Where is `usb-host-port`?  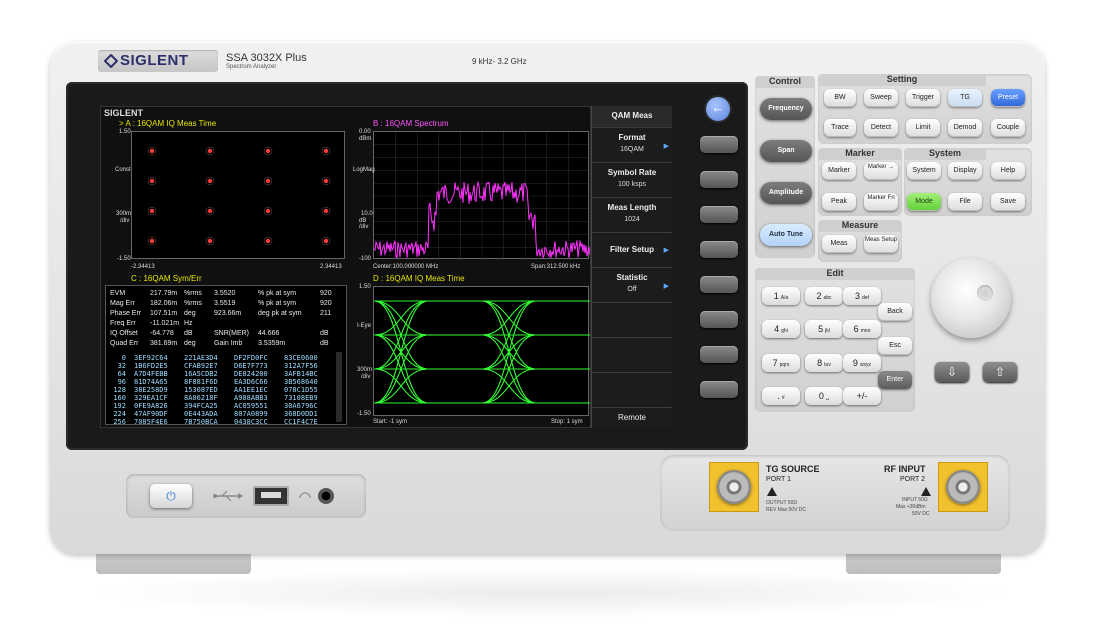
usb-host-port is located at coordinates (271, 496).